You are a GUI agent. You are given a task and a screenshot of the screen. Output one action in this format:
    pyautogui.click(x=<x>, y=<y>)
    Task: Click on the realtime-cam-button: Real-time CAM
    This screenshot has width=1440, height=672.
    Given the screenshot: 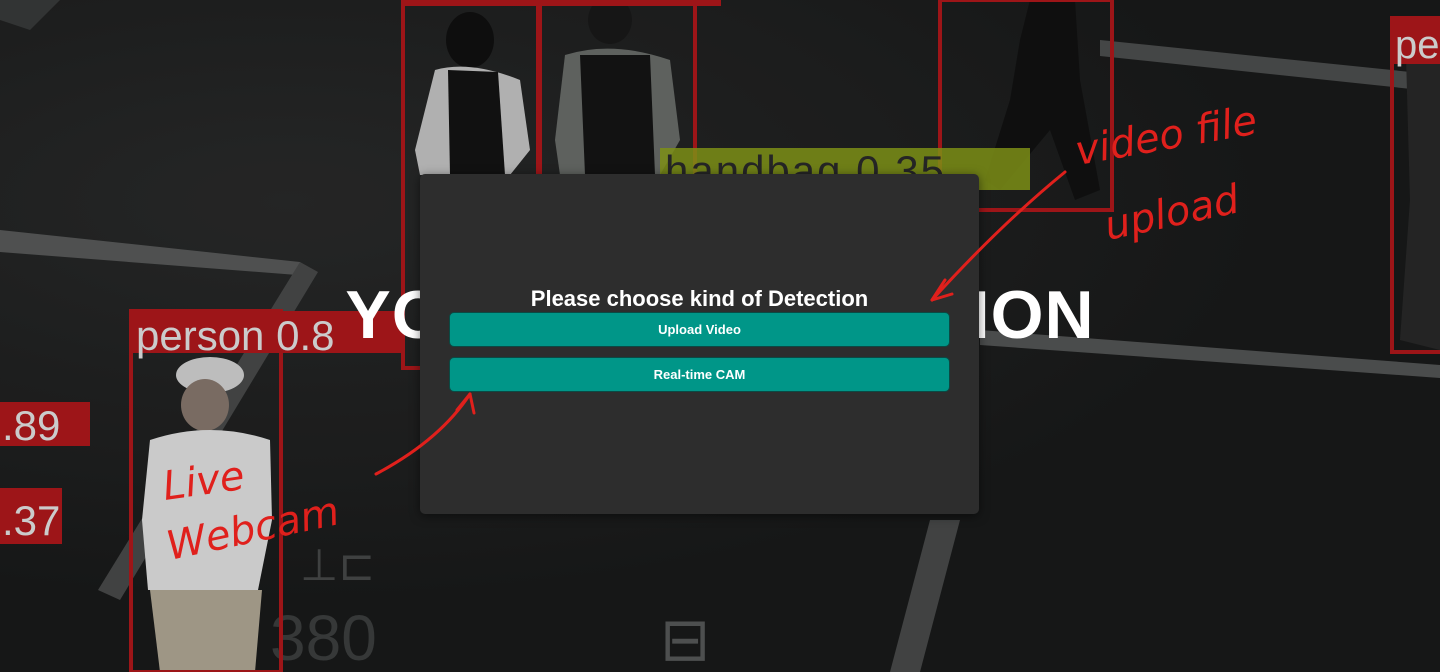 What is the action you would take?
    pyautogui.click(x=699, y=374)
    